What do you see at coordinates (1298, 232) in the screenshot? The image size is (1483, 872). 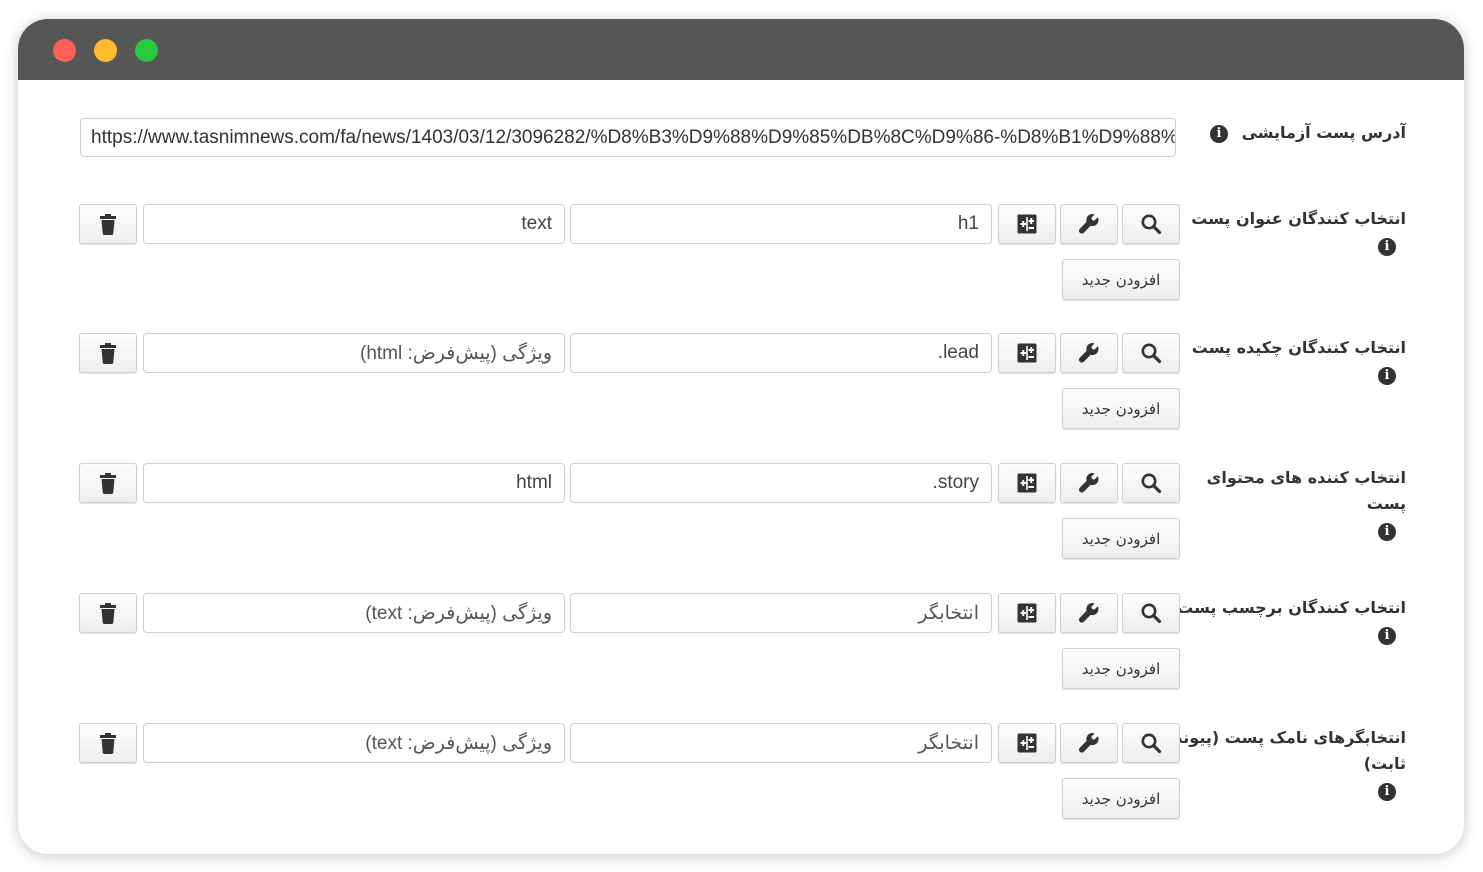 I see `row-label-block: انتخاب کنندگان عنوان پست i` at bounding box center [1298, 232].